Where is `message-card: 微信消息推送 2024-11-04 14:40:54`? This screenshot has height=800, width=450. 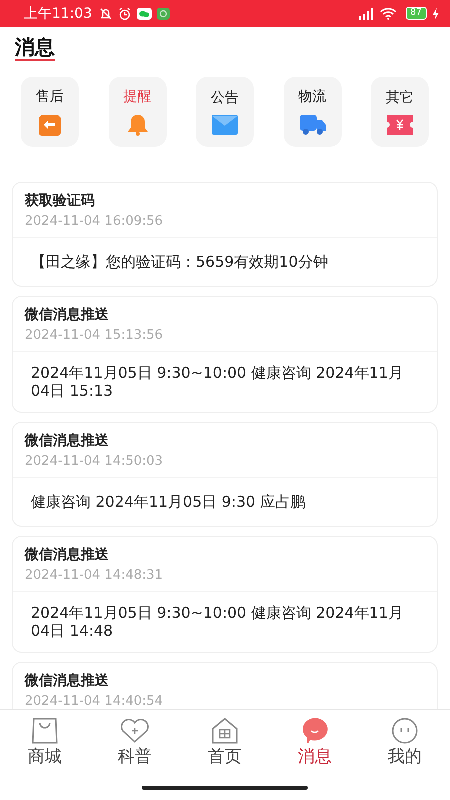
message-card: 微信消息推送 2024-11-04 14:40:54 is located at coordinates (225, 685).